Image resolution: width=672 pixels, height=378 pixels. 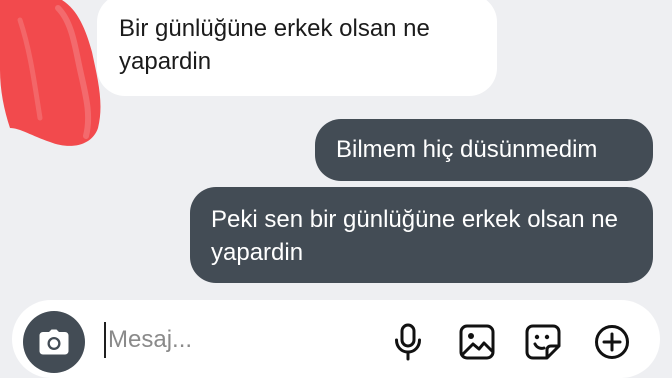 I want to click on camera-button, so click(x=54, y=342).